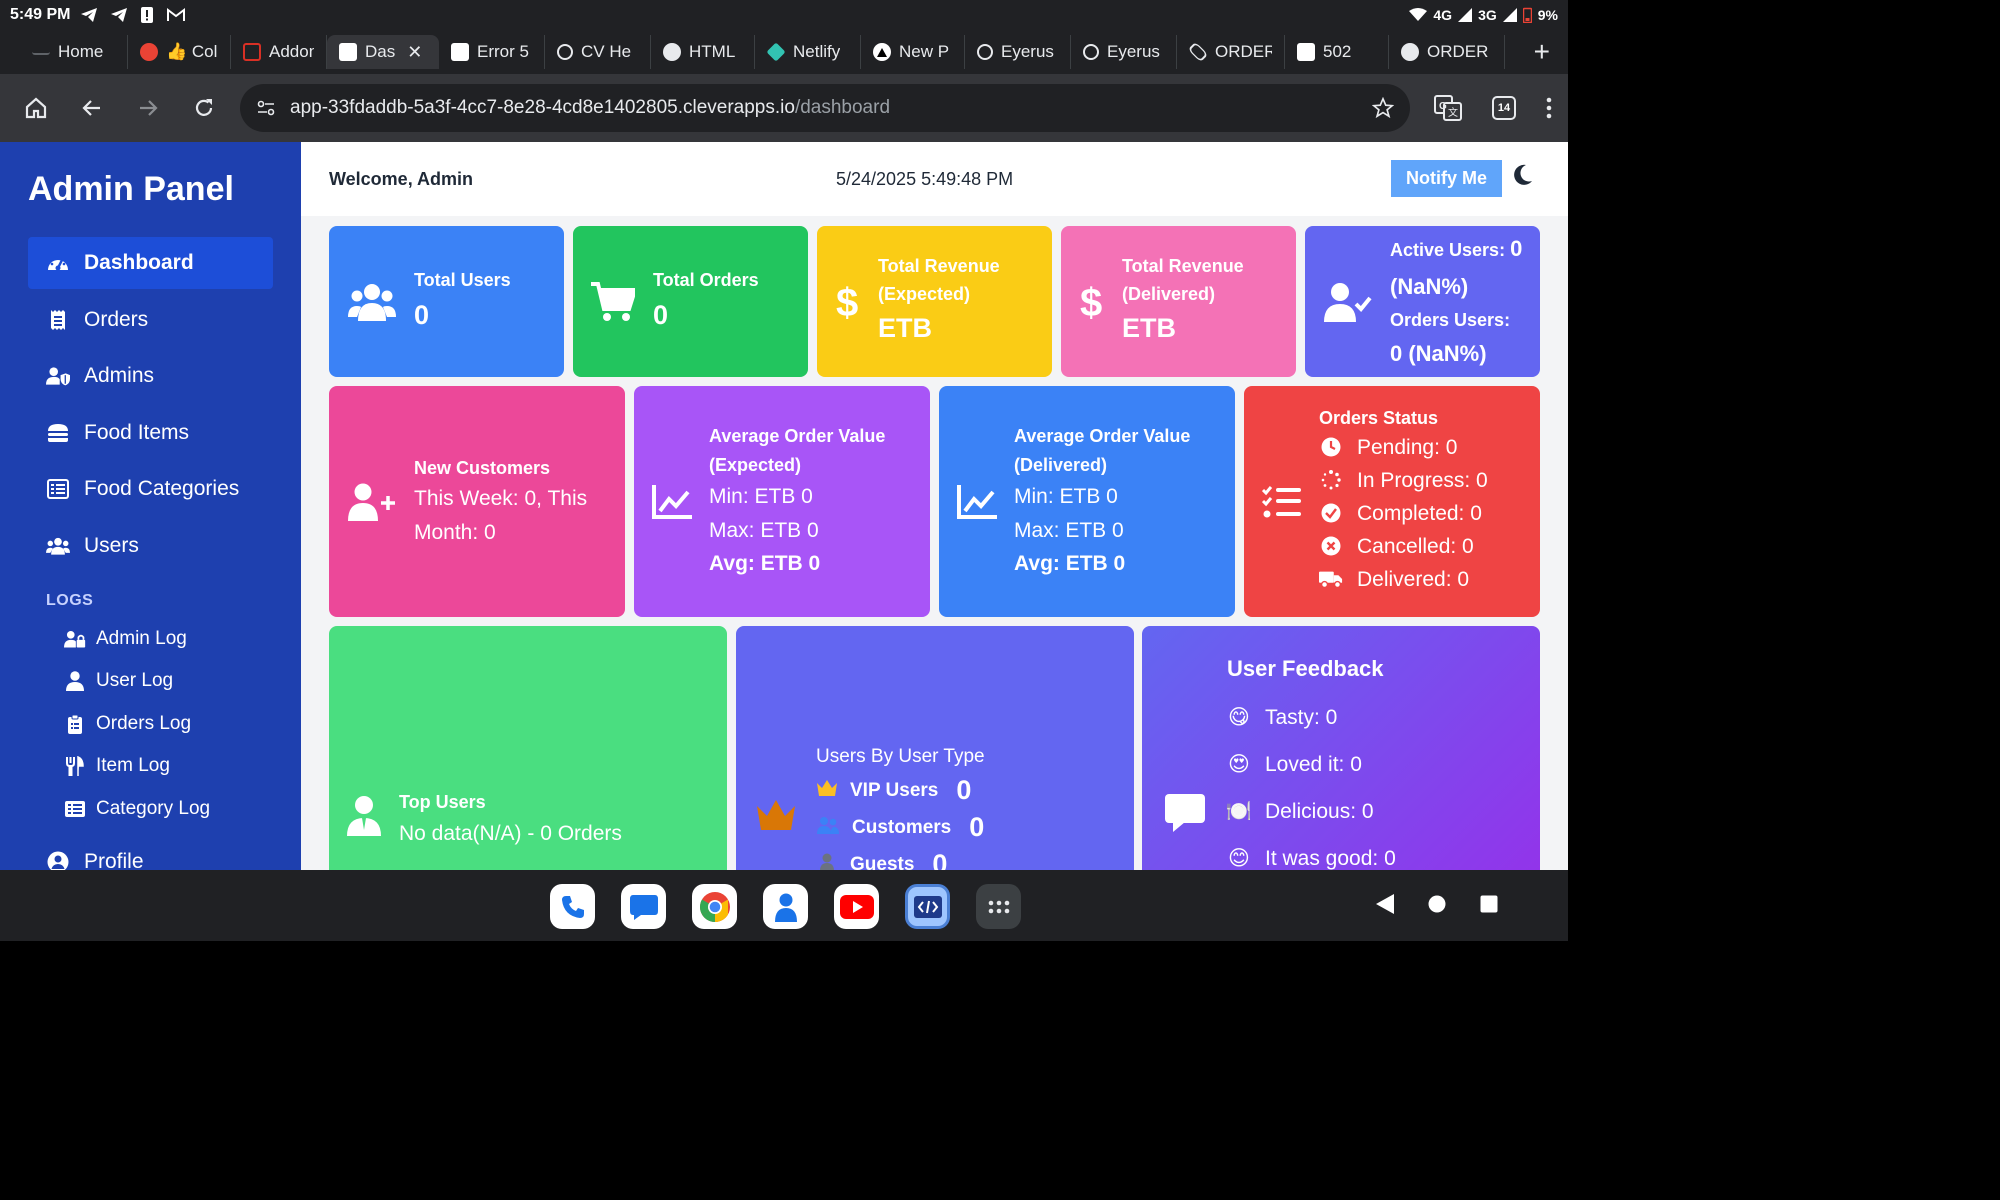  Describe the element at coordinates (1448, 108) in the screenshot. I see `translate-icon: G文` at that location.